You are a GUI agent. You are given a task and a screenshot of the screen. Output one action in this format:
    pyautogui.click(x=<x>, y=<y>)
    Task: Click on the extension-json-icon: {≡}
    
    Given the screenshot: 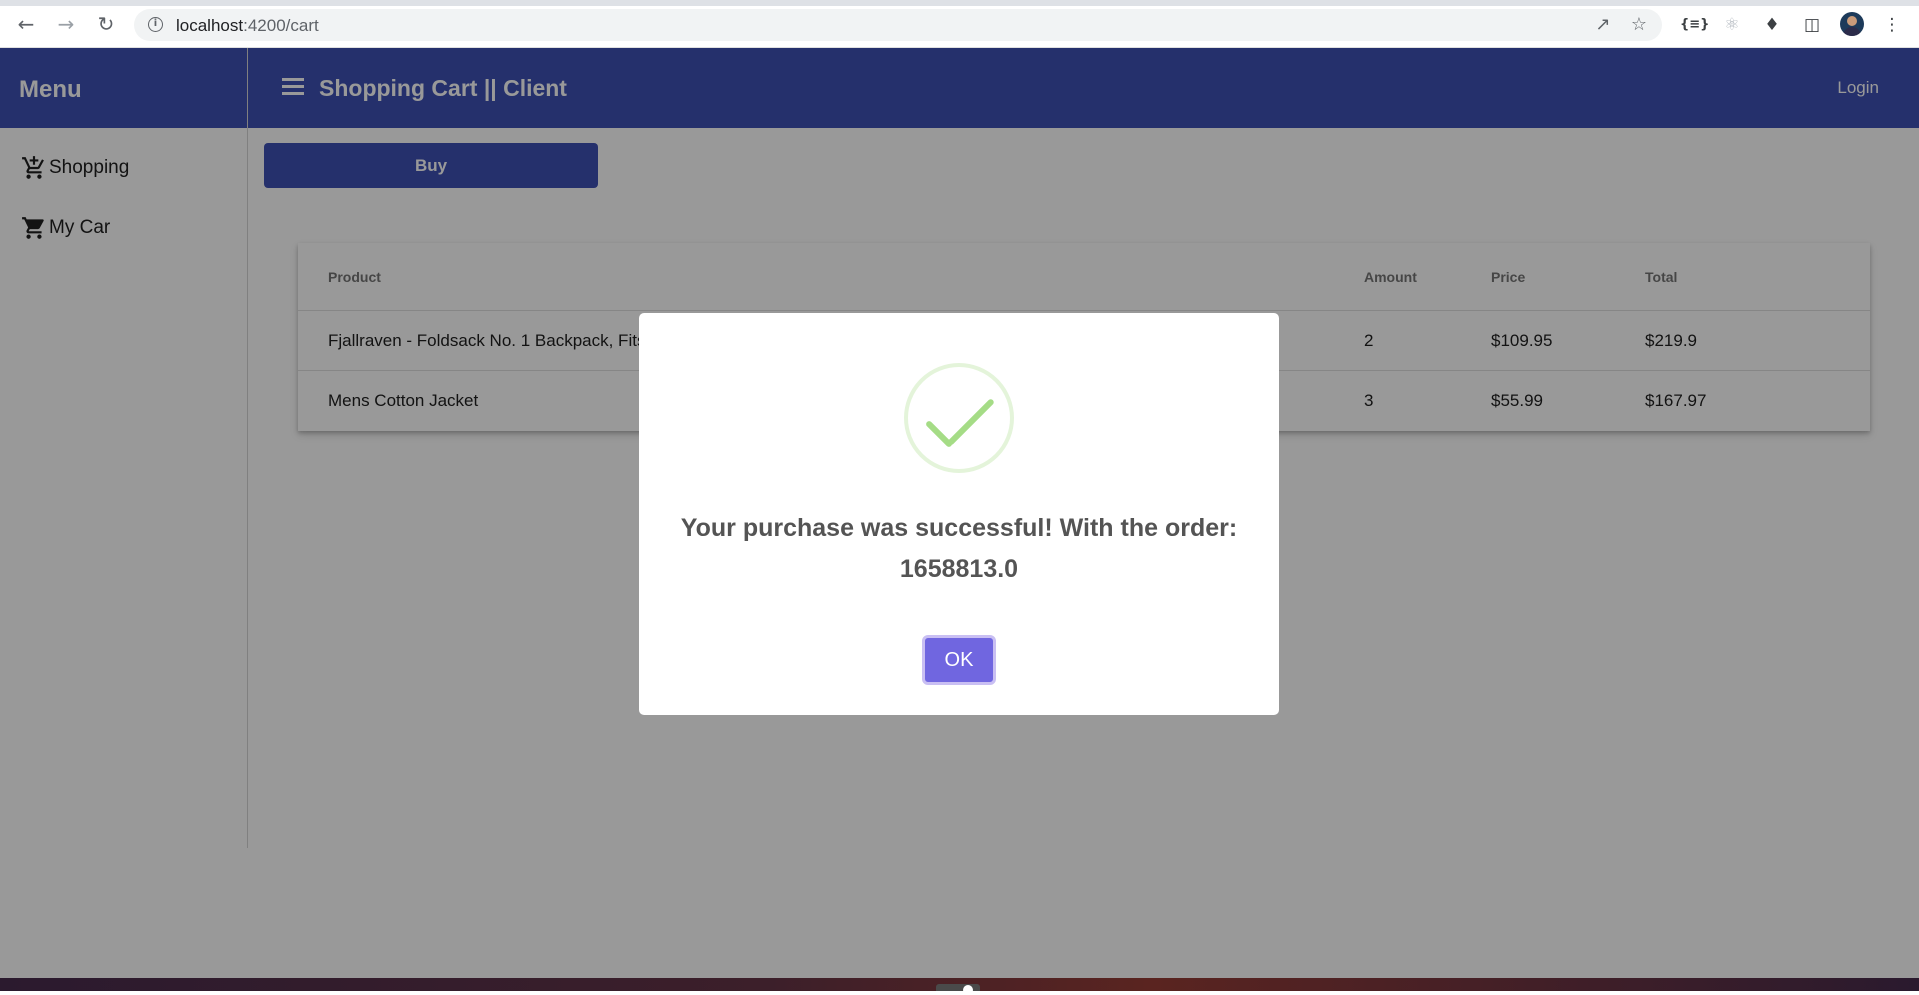 What is the action you would take?
    pyautogui.click(x=1694, y=25)
    